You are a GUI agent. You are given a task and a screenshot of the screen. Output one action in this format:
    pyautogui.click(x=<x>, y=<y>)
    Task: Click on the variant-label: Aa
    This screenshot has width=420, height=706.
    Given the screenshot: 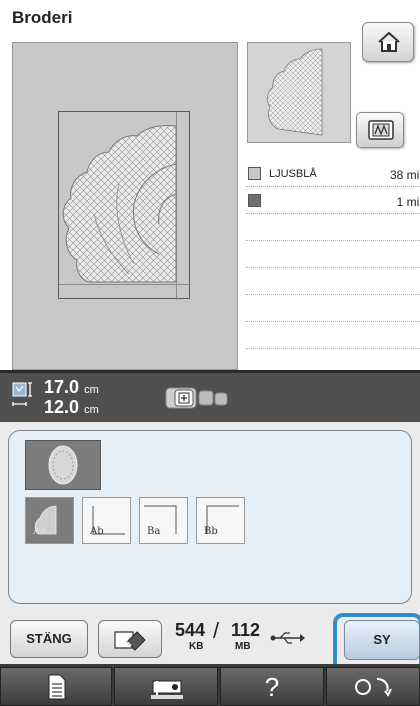 What is the action you would take?
    pyautogui.click(x=40, y=531)
    